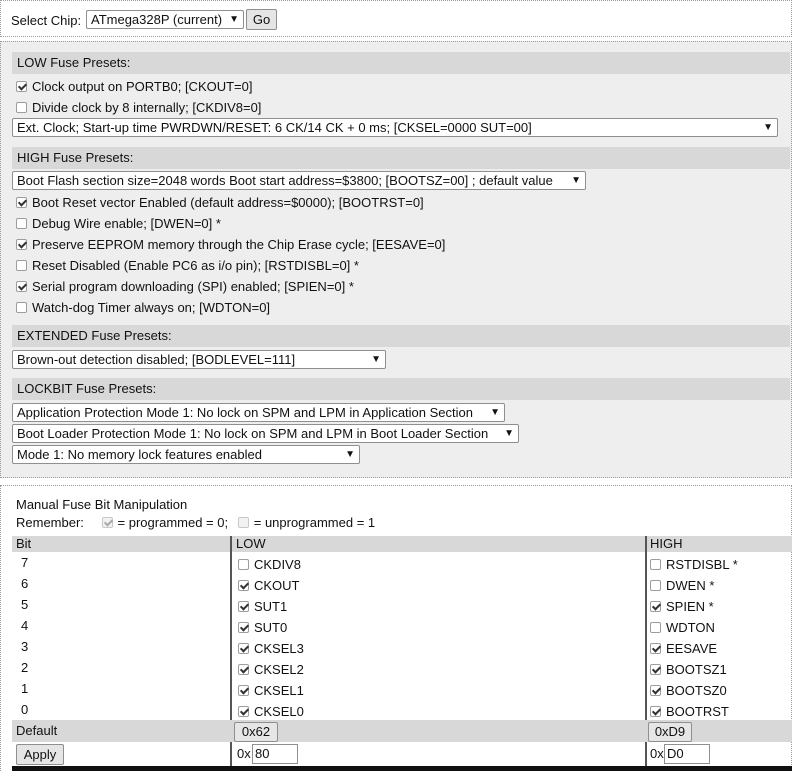 The height and width of the screenshot is (771, 792). I want to click on low-column-header: LOW, so click(251, 543).